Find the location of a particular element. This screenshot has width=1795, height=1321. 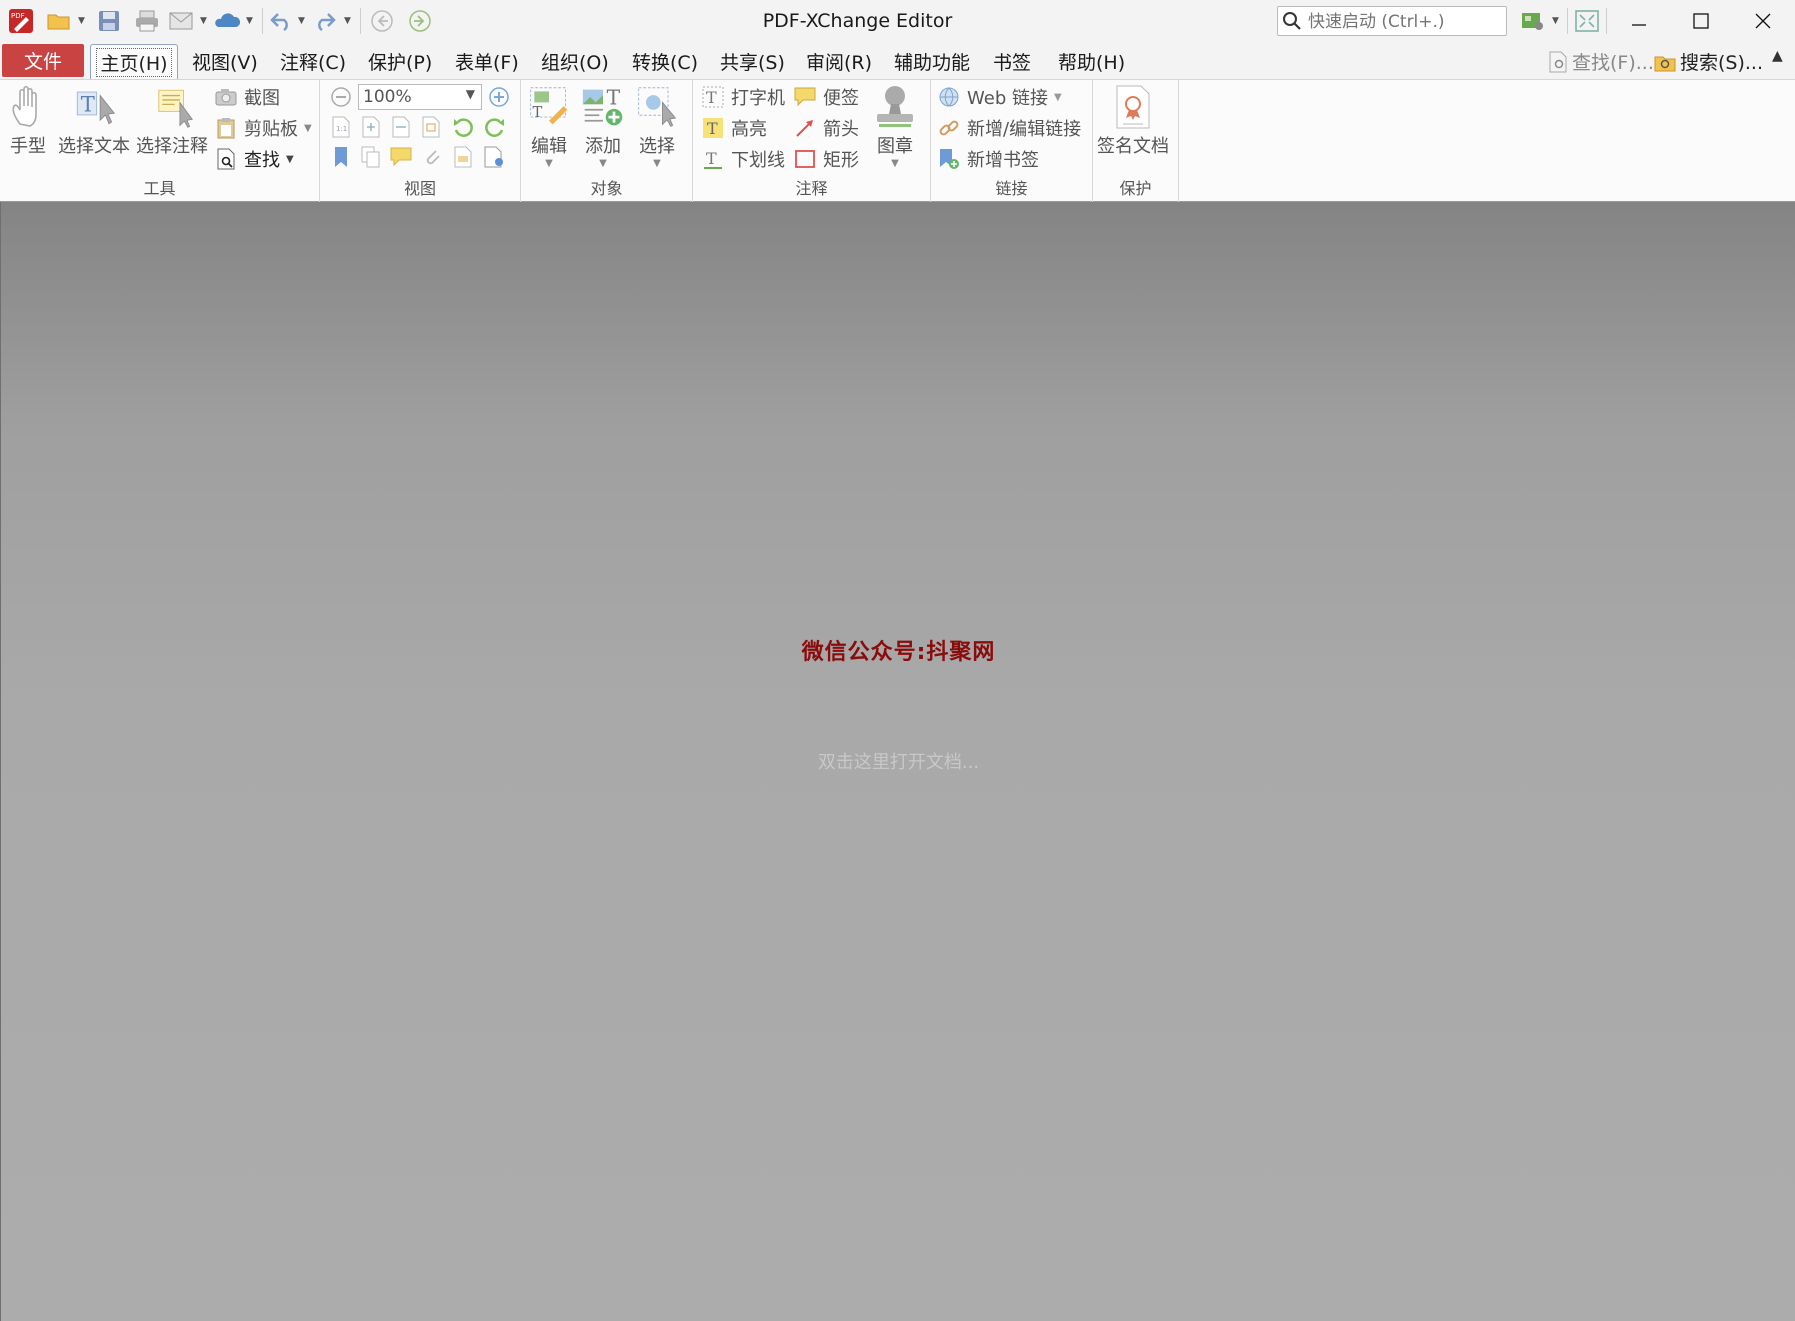

web-links-button: Web 链接 ▼ is located at coordinates (999, 97).